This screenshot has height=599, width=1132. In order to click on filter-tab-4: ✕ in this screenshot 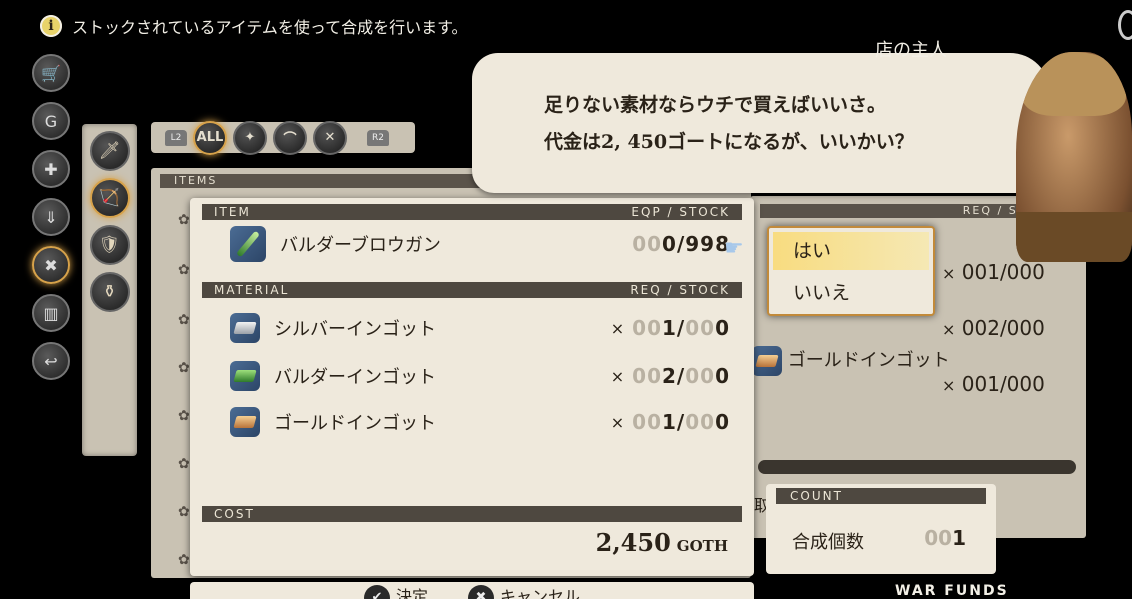, I will do `click(330, 137)`.